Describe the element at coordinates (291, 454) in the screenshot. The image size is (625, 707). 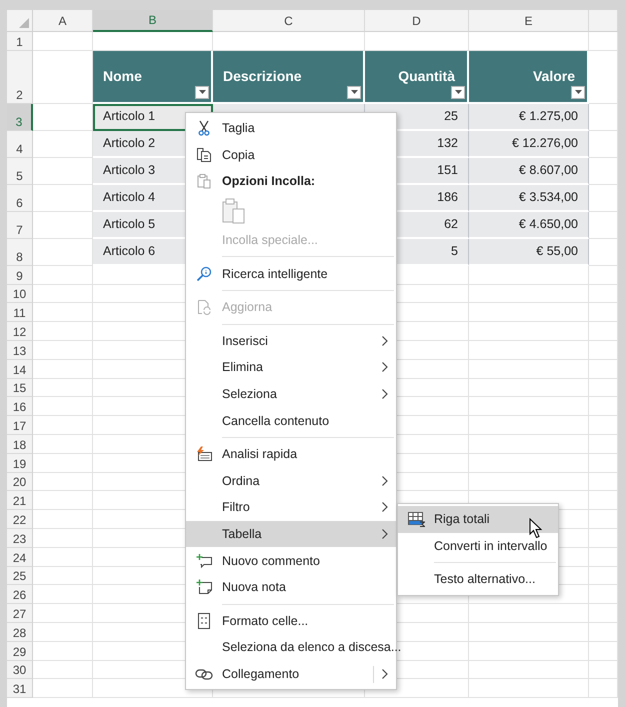
I see `menu-item: Analisi rapida` at that location.